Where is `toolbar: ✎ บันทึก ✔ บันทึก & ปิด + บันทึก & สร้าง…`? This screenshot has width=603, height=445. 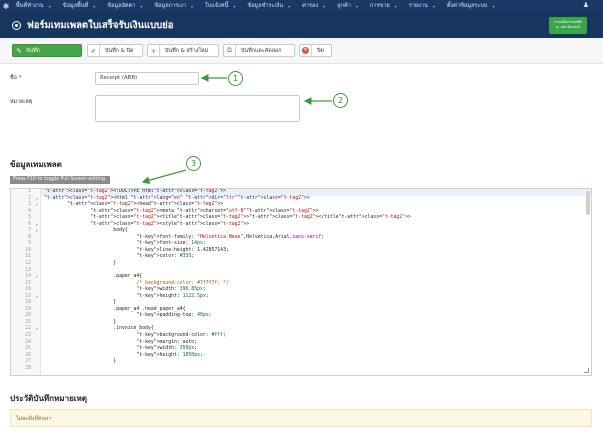 toolbar: ✎ บันทึก ✔ บันทึก & ปิด + บันทึก & สร้าง… is located at coordinates (301, 51).